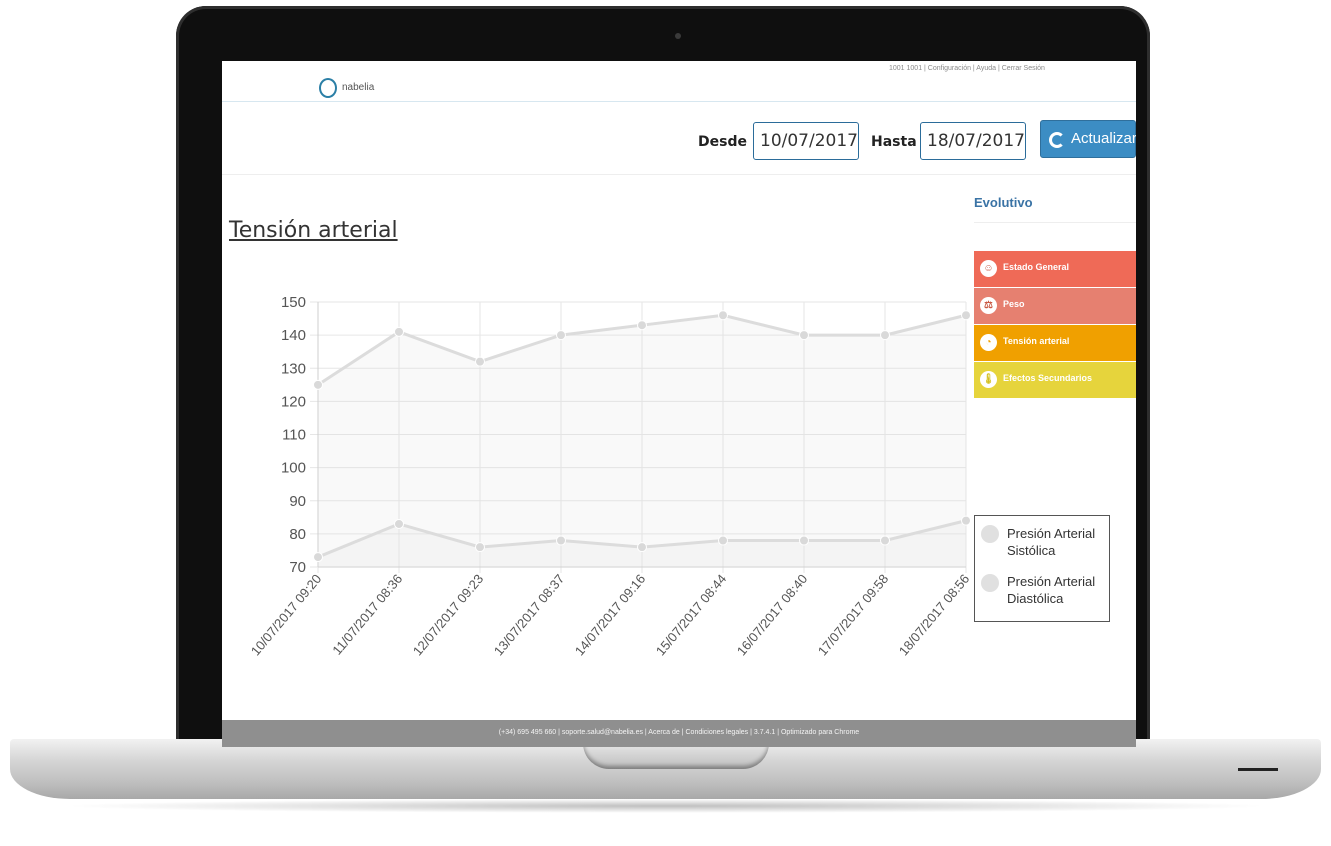  I want to click on legend-label-diastolic: Presión Arterial Diastólica, so click(1051, 590).